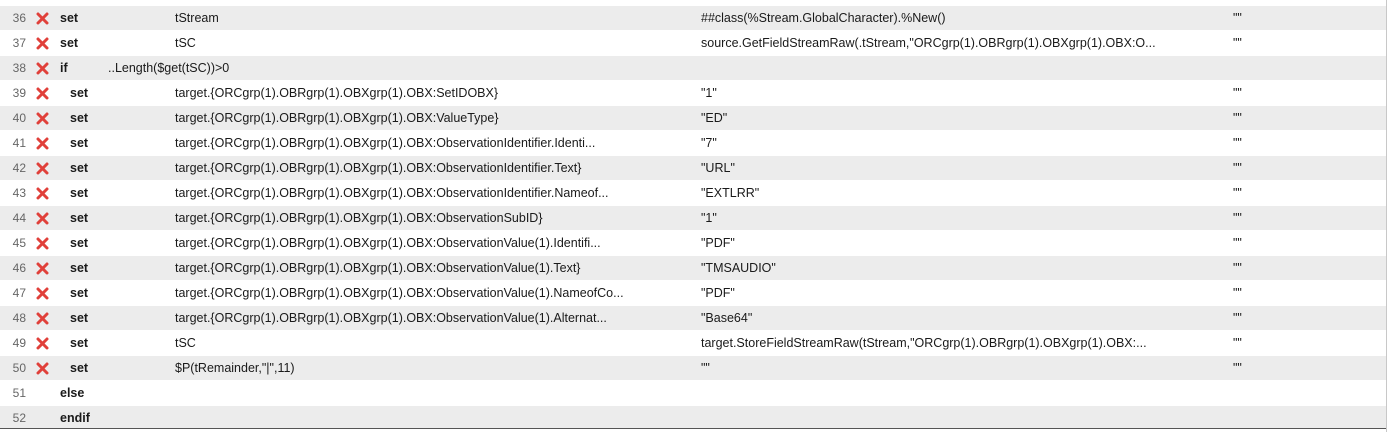 This screenshot has height=432, width=1387. Describe the element at coordinates (19, 268) in the screenshot. I see `line-number: 46` at that location.